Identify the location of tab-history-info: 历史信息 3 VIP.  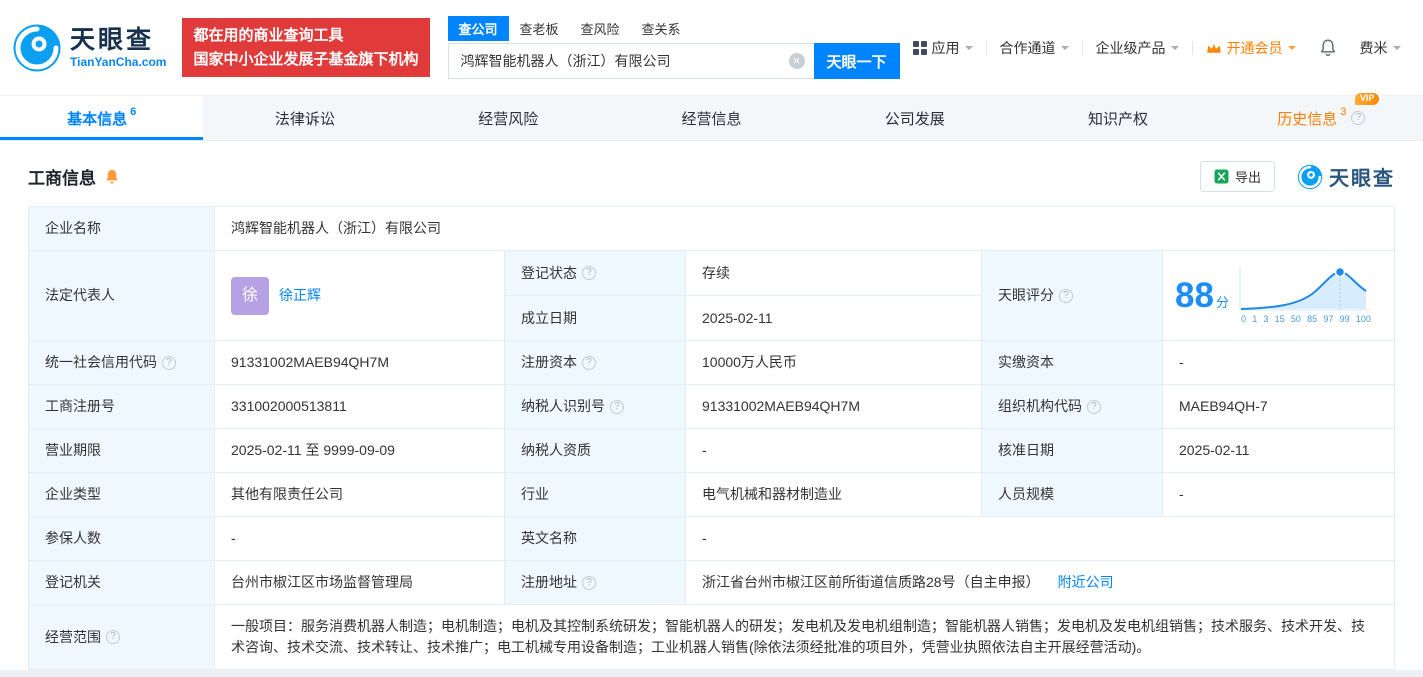
(1321, 116).